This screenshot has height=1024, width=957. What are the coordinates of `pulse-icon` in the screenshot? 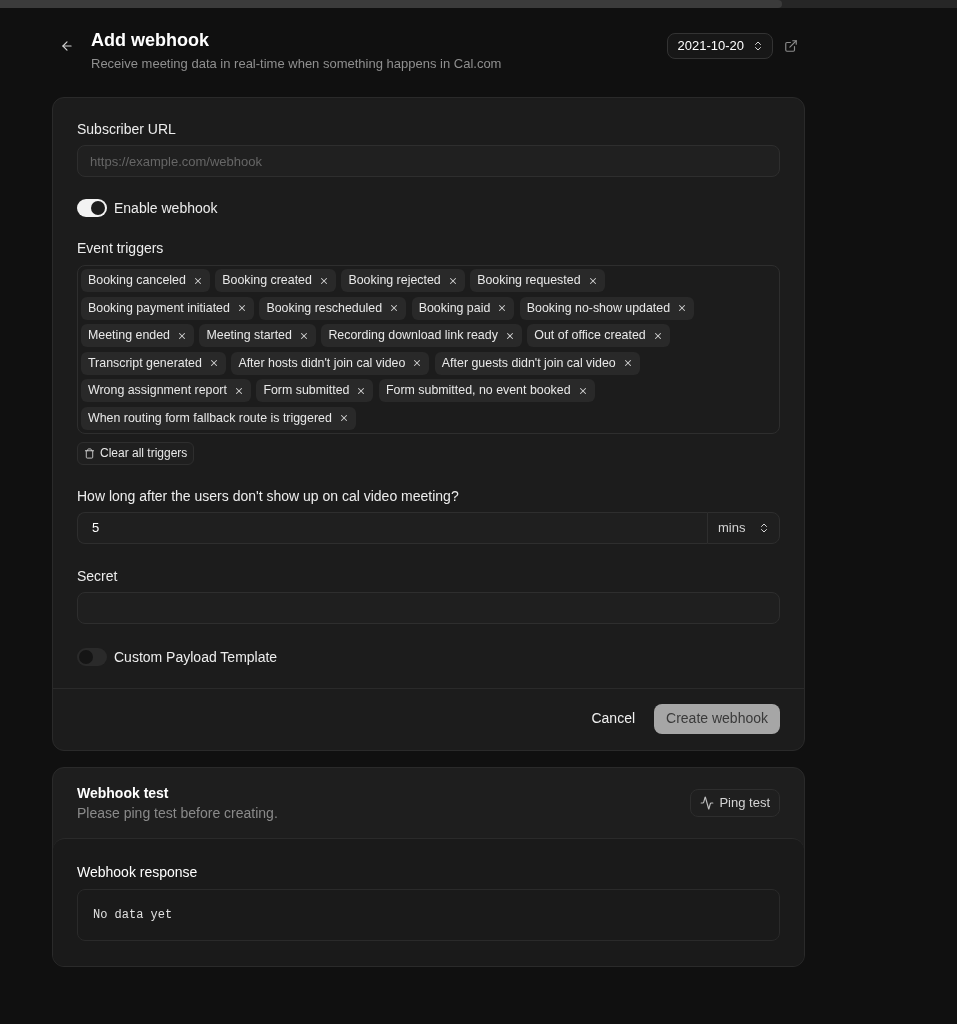 It's located at (707, 802).